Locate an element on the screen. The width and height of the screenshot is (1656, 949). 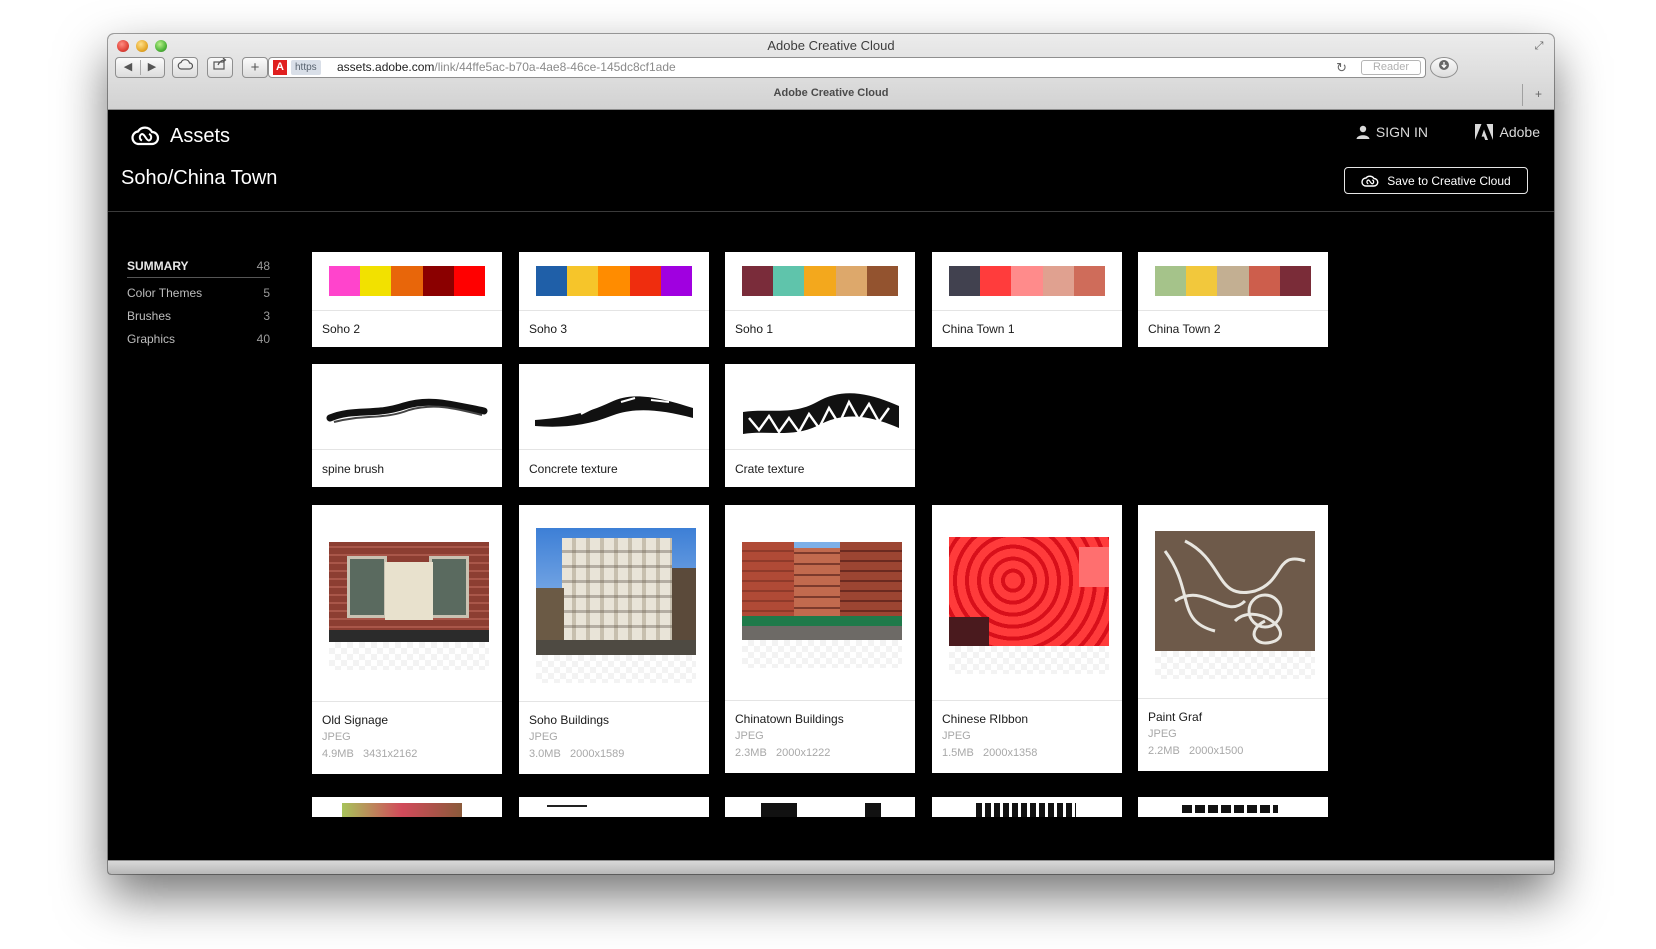
adobe-link: Adobe is located at coordinates (1507, 132).